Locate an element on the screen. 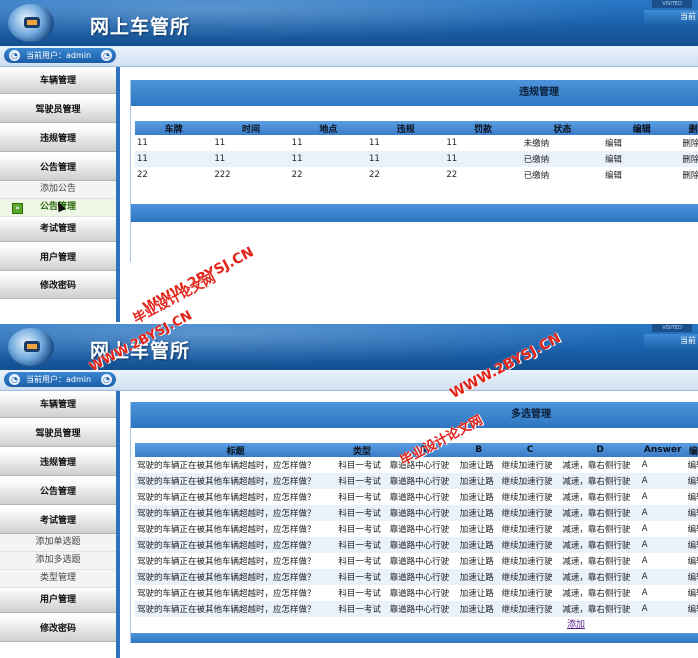 This screenshot has height=658, width=698. user-bar-2: ◔ 当前用户：admin ◔ is located at coordinates (349, 380).